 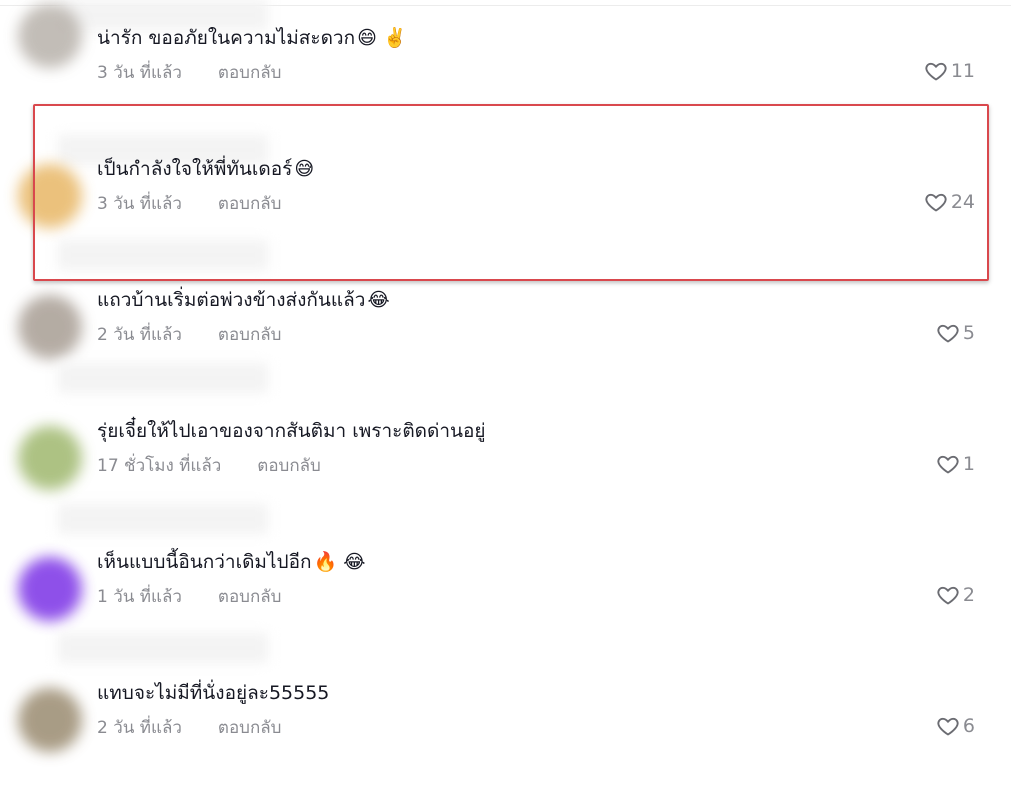 I want to click on comment-text: เห็นแบบนี้อินกว่าเดิมไปอีก 🔥 😂, so click(x=231, y=562).